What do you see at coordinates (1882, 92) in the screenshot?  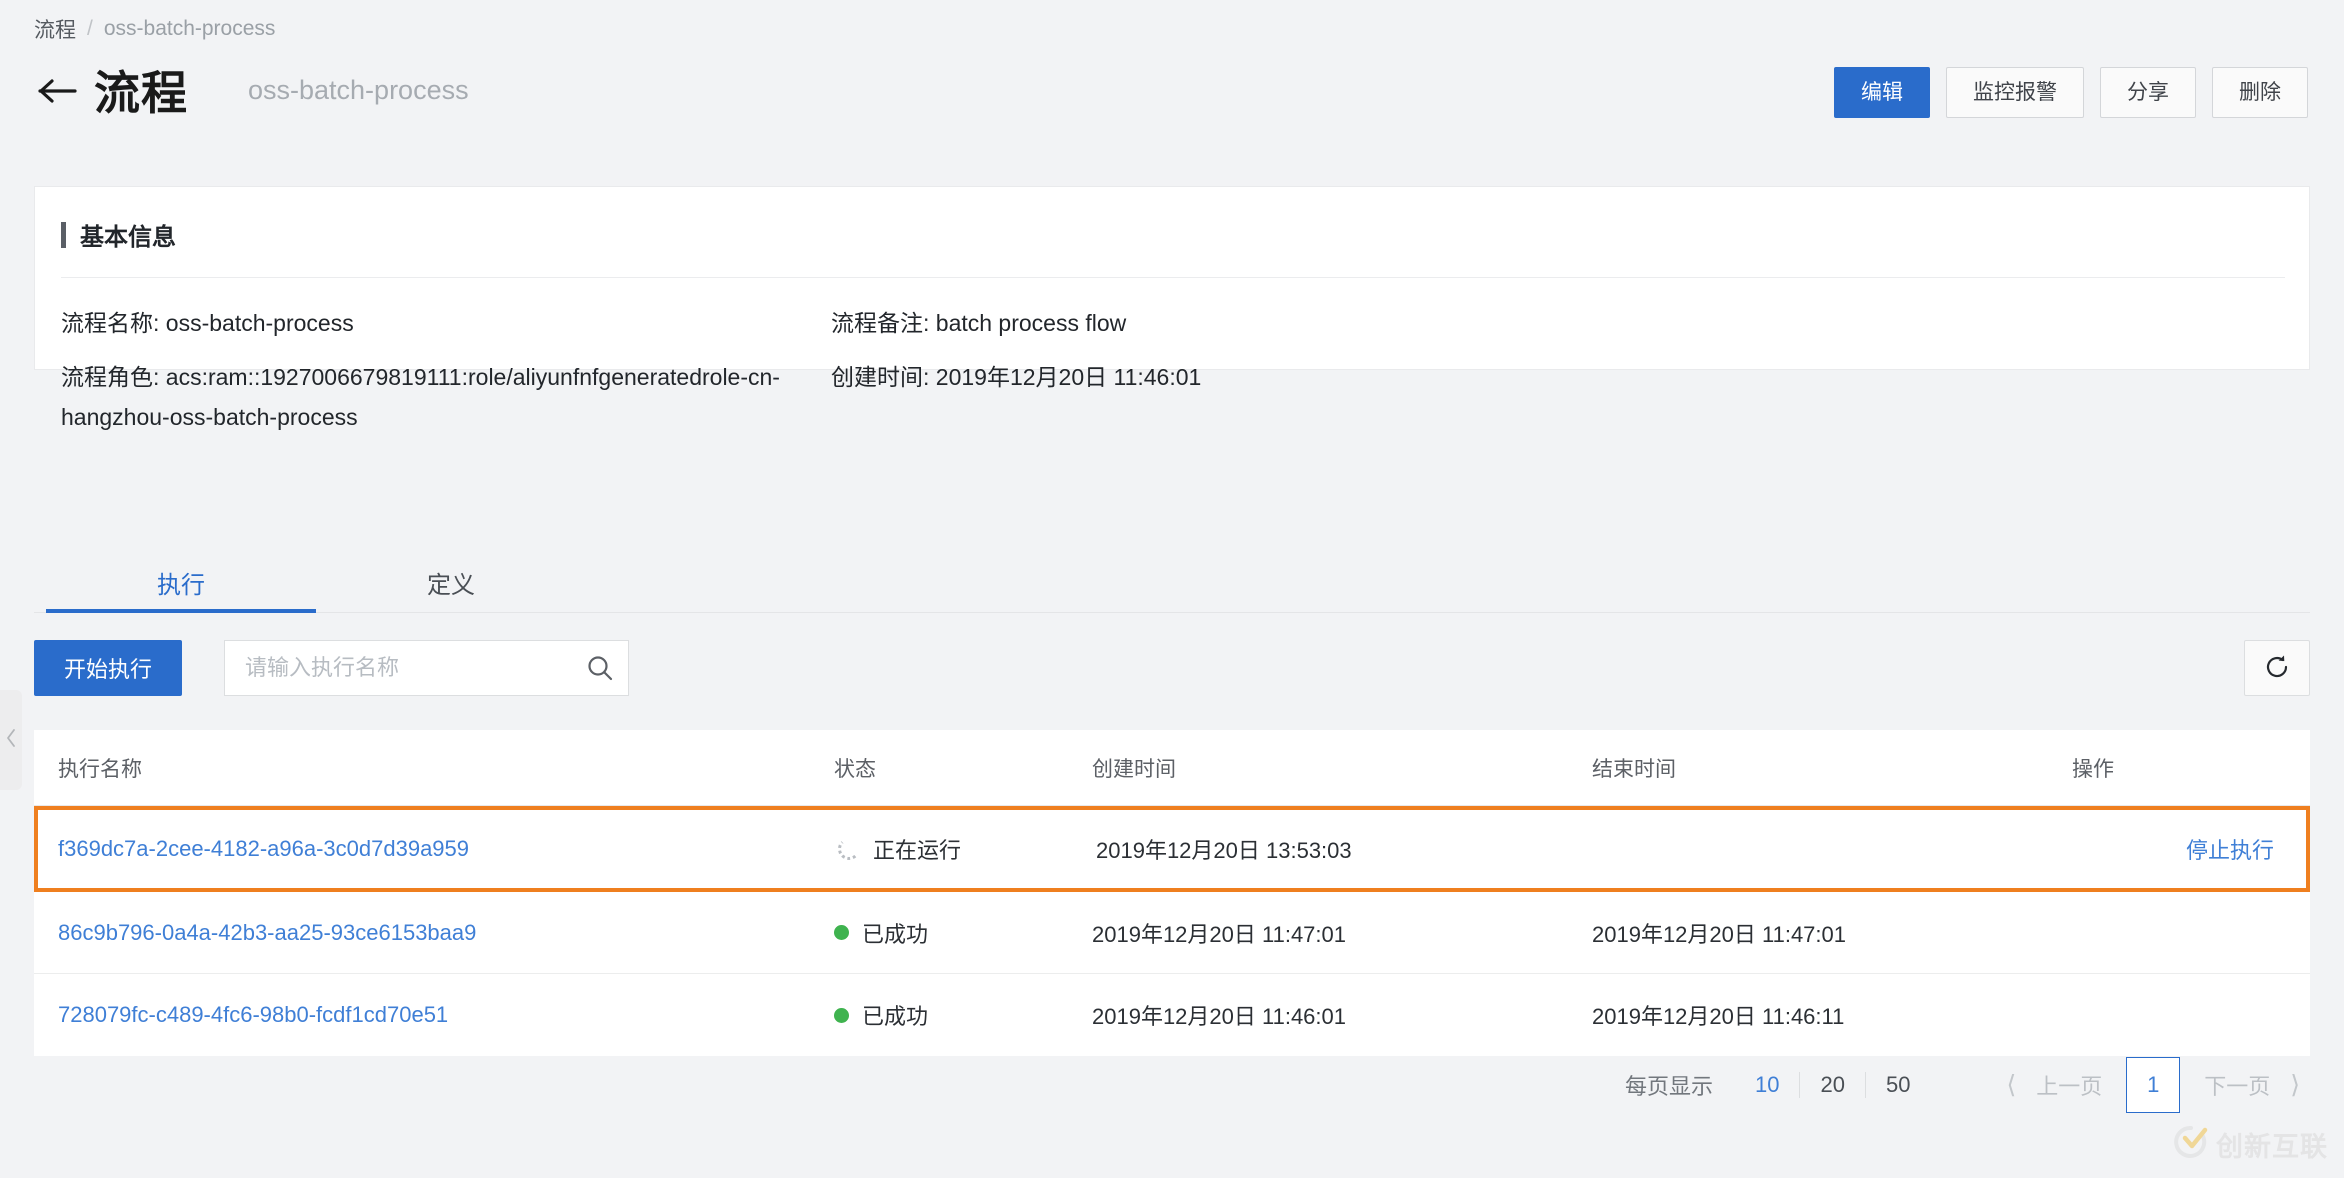 I see `edit-button: 编辑` at bounding box center [1882, 92].